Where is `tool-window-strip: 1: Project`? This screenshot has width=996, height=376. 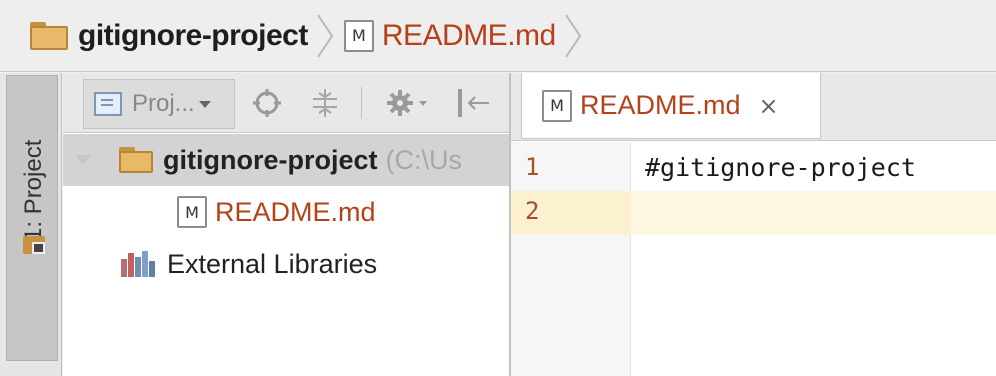
tool-window-strip: 1: Project is located at coordinates (31, 224).